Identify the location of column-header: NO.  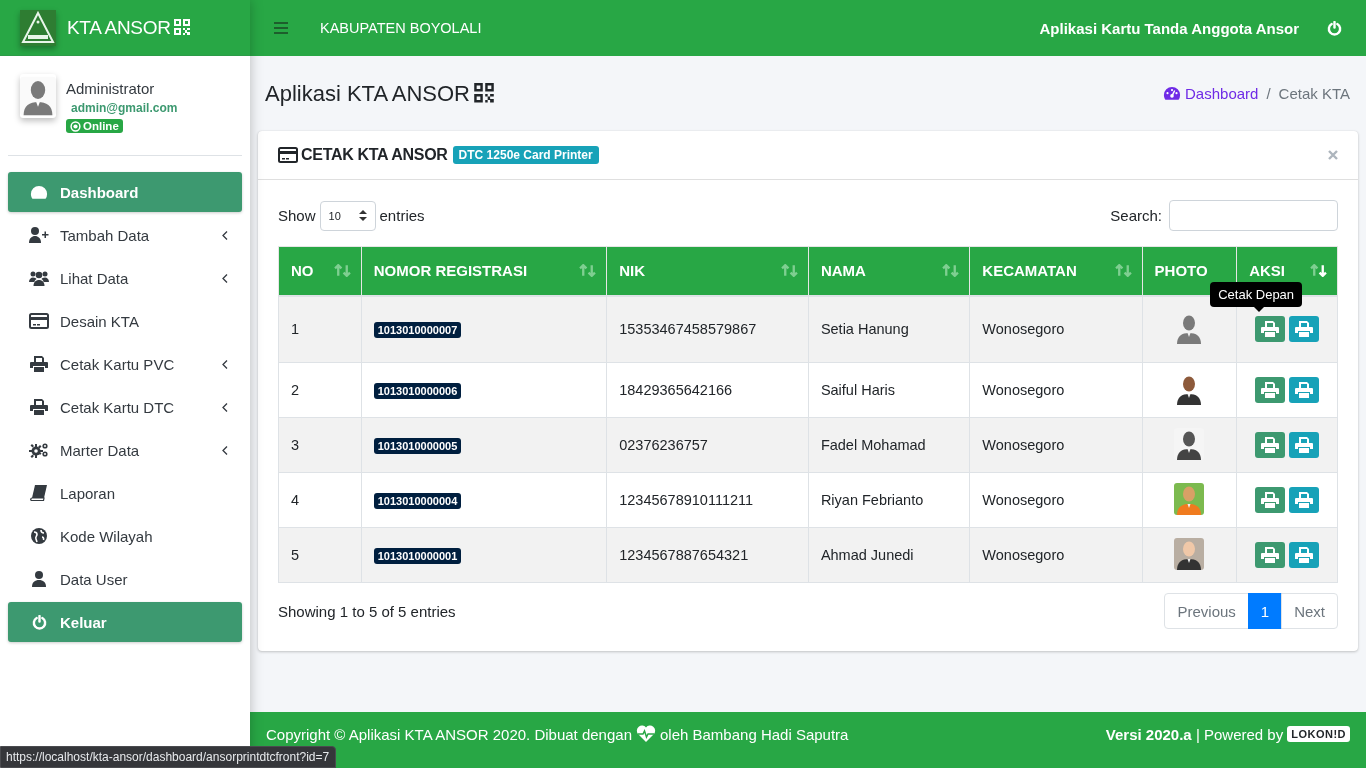
(320, 271).